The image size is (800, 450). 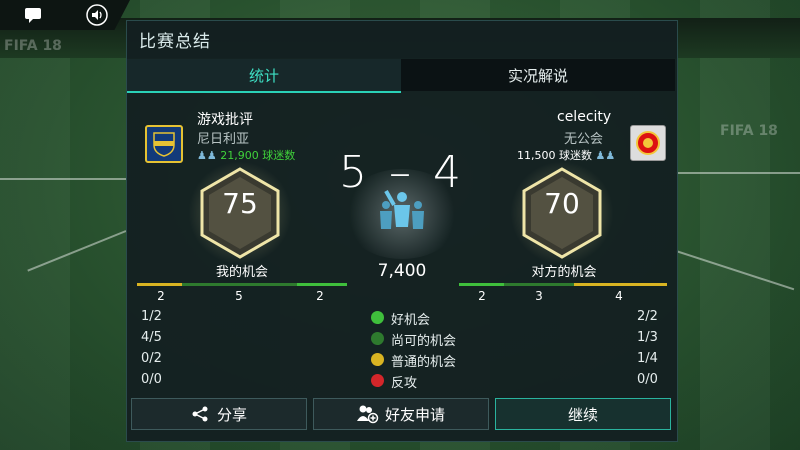 What do you see at coordinates (647, 316) in the screenshot?
I see `away-stat-value: 2/2` at bounding box center [647, 316].